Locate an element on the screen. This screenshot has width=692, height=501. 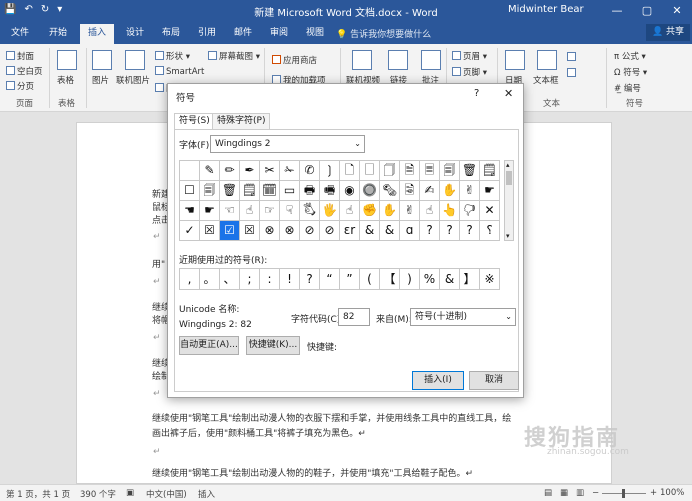
symbol-cell: ☐ is located at coordinates (190, 191).